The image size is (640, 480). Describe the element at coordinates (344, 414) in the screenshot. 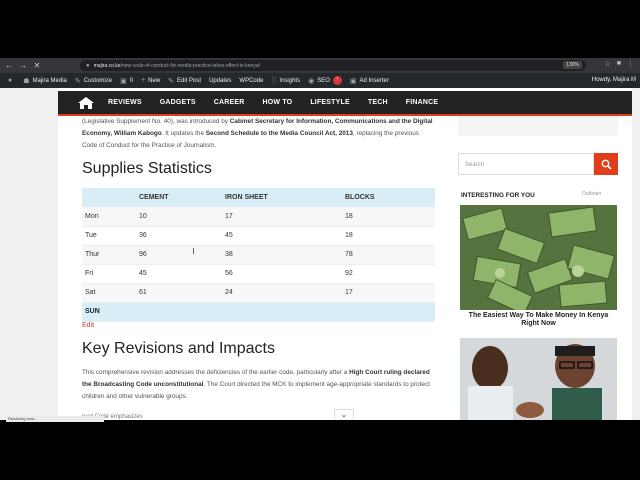

I see `chevron-down-icon: ⌄` at that location.